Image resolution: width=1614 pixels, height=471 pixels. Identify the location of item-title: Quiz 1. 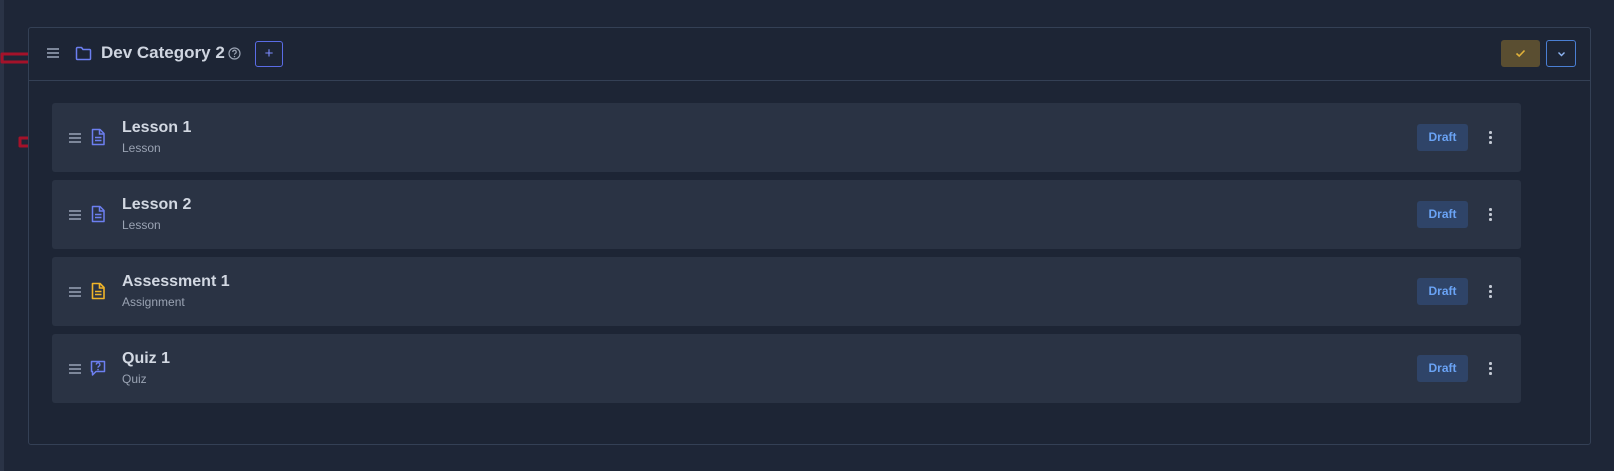
(146, 358).